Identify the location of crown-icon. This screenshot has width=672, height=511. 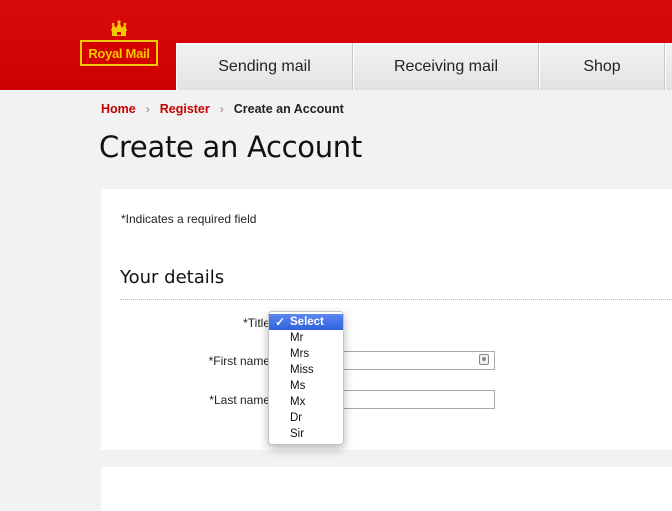
(119, 28).